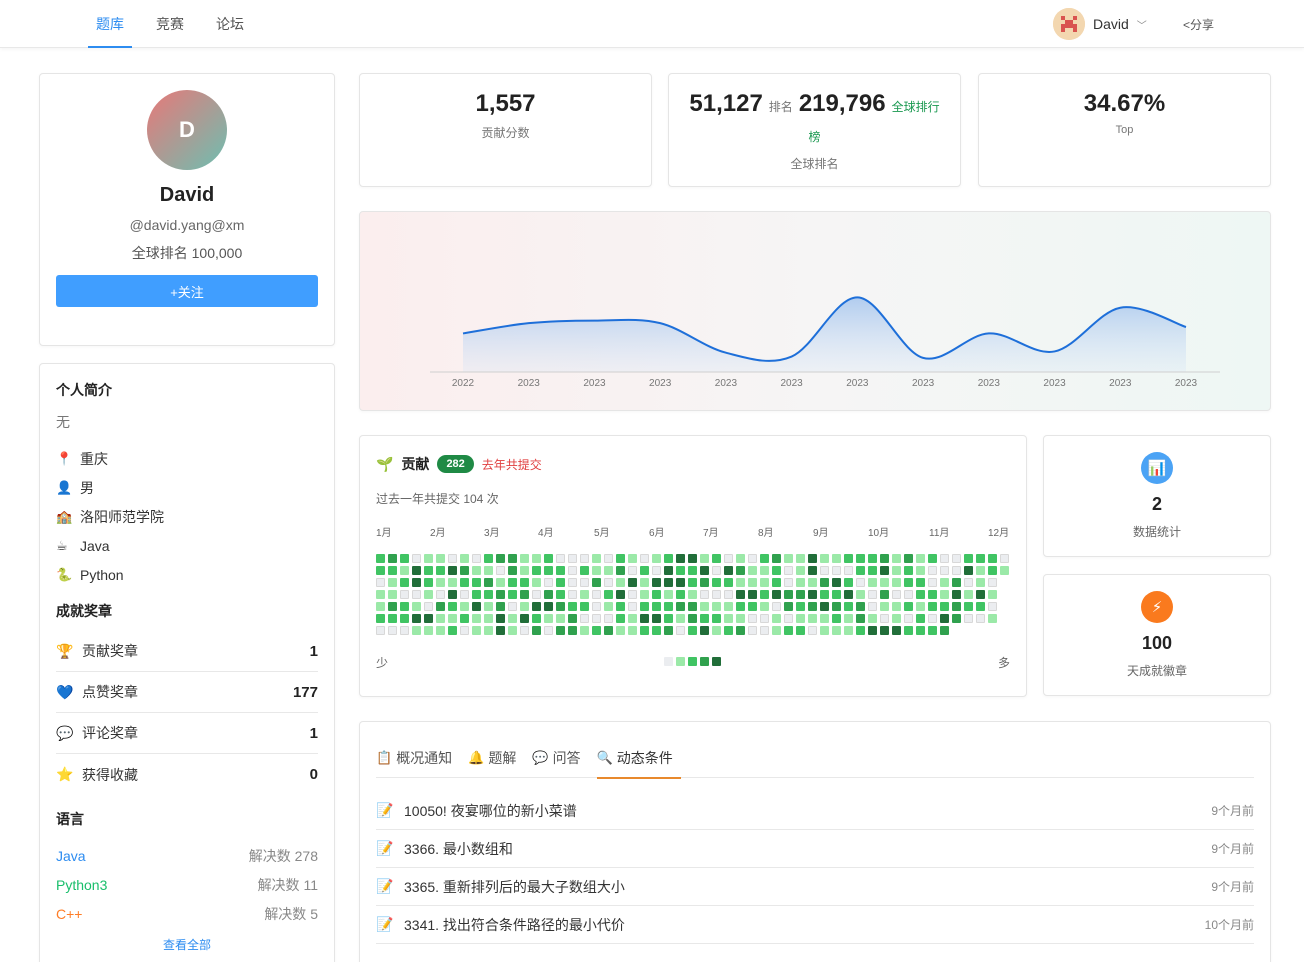 This screenshot has width=1304, height=962. What do you see at coordinates (815, 811) in the screenshot?
I see `list-item: 📝 10050! 夜宴哪位的新小菜谱 9个月前` at bounding box center [815, 811].